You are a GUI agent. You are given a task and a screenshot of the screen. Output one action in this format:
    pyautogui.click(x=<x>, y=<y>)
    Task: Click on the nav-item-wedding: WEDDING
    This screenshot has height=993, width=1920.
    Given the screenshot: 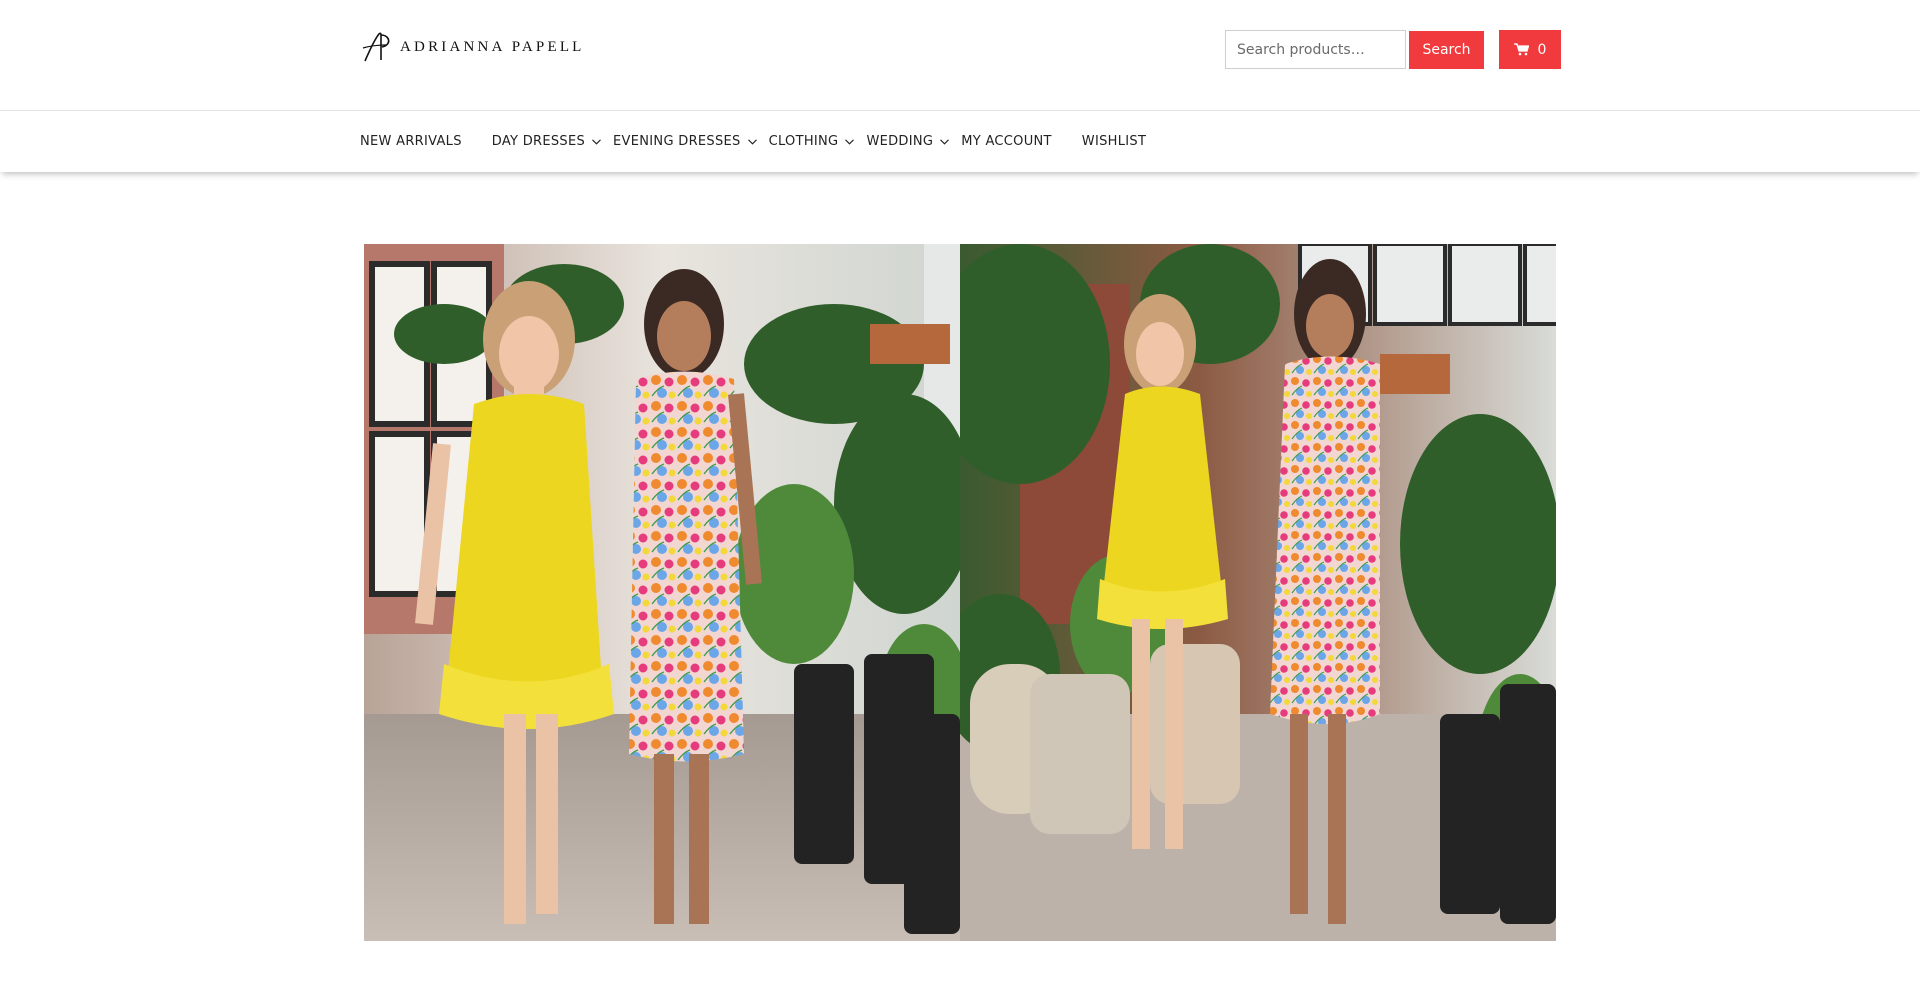 What is the action you would take?
    pyautogui.click(x=908, y=141)
    